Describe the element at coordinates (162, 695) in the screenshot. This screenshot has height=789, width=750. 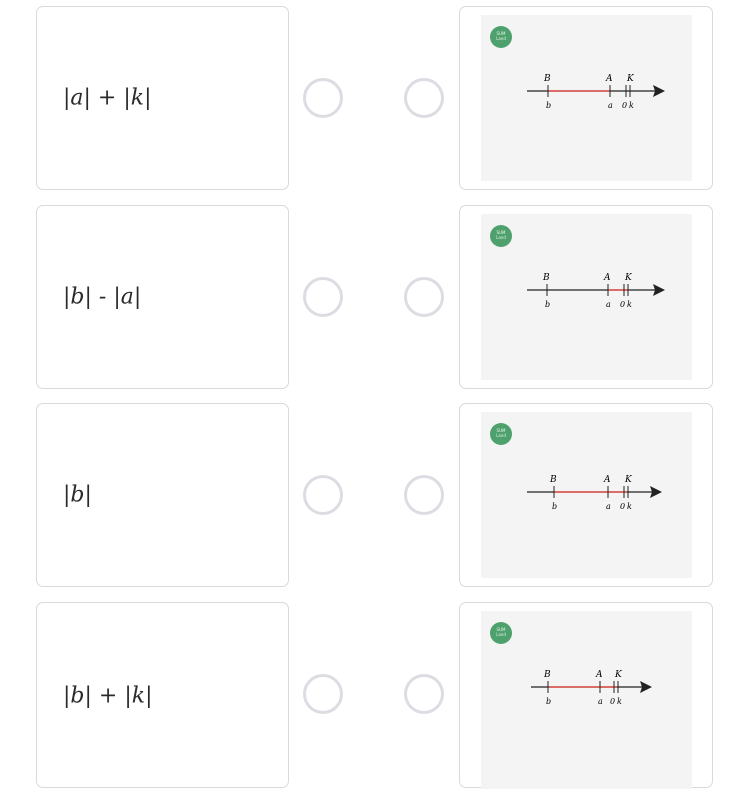
I see `expression-card-4: |b| + |k|` at that location.